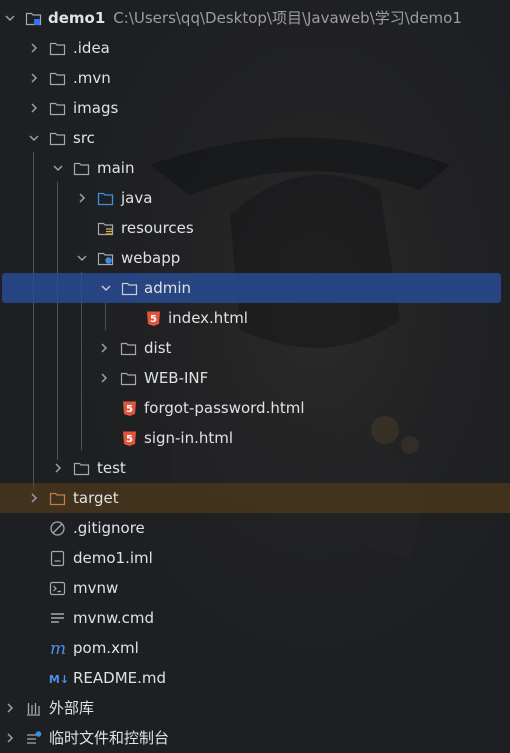 This screenshot has width=510, height=753. Describe the element at coordinates (255, 618) in the screenshot. I see `tree-row-mvnw-cmd: mvnw.cmd` at that location.